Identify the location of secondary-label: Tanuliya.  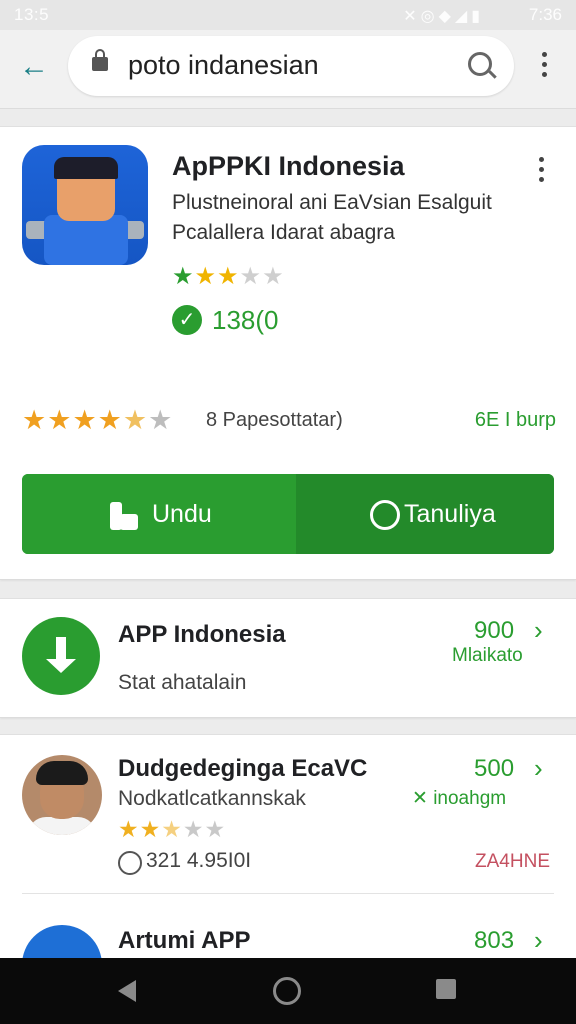
(450, 514).